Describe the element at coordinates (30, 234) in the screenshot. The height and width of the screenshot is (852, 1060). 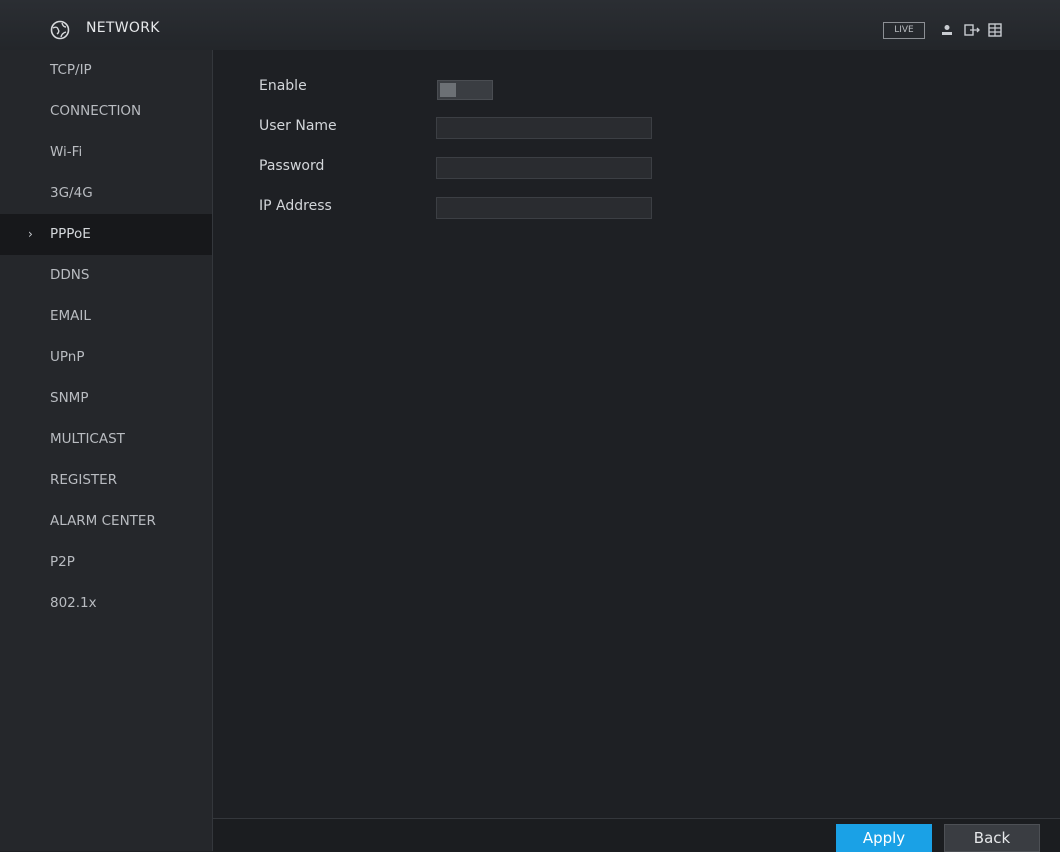
I see `chevron-right-icon: ›` at that location.